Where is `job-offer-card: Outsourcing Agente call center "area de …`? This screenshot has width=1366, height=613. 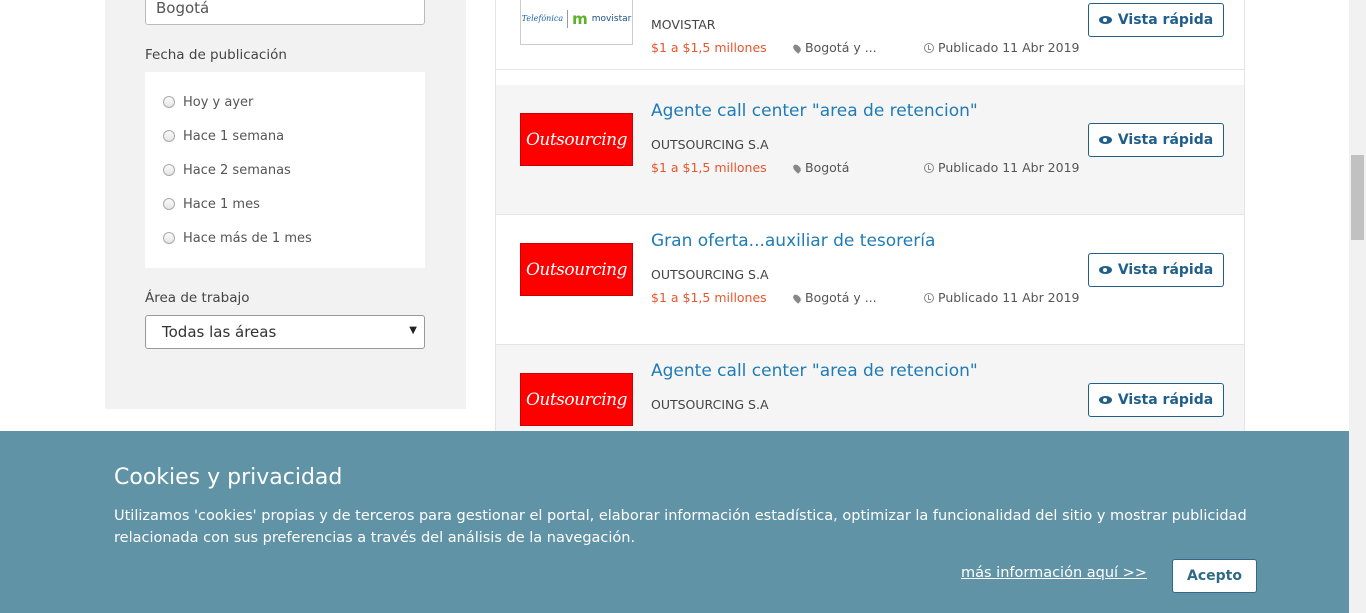
job-offer-card: Outsourcing Agente call center "area de … is located at coordinates (870, 150).